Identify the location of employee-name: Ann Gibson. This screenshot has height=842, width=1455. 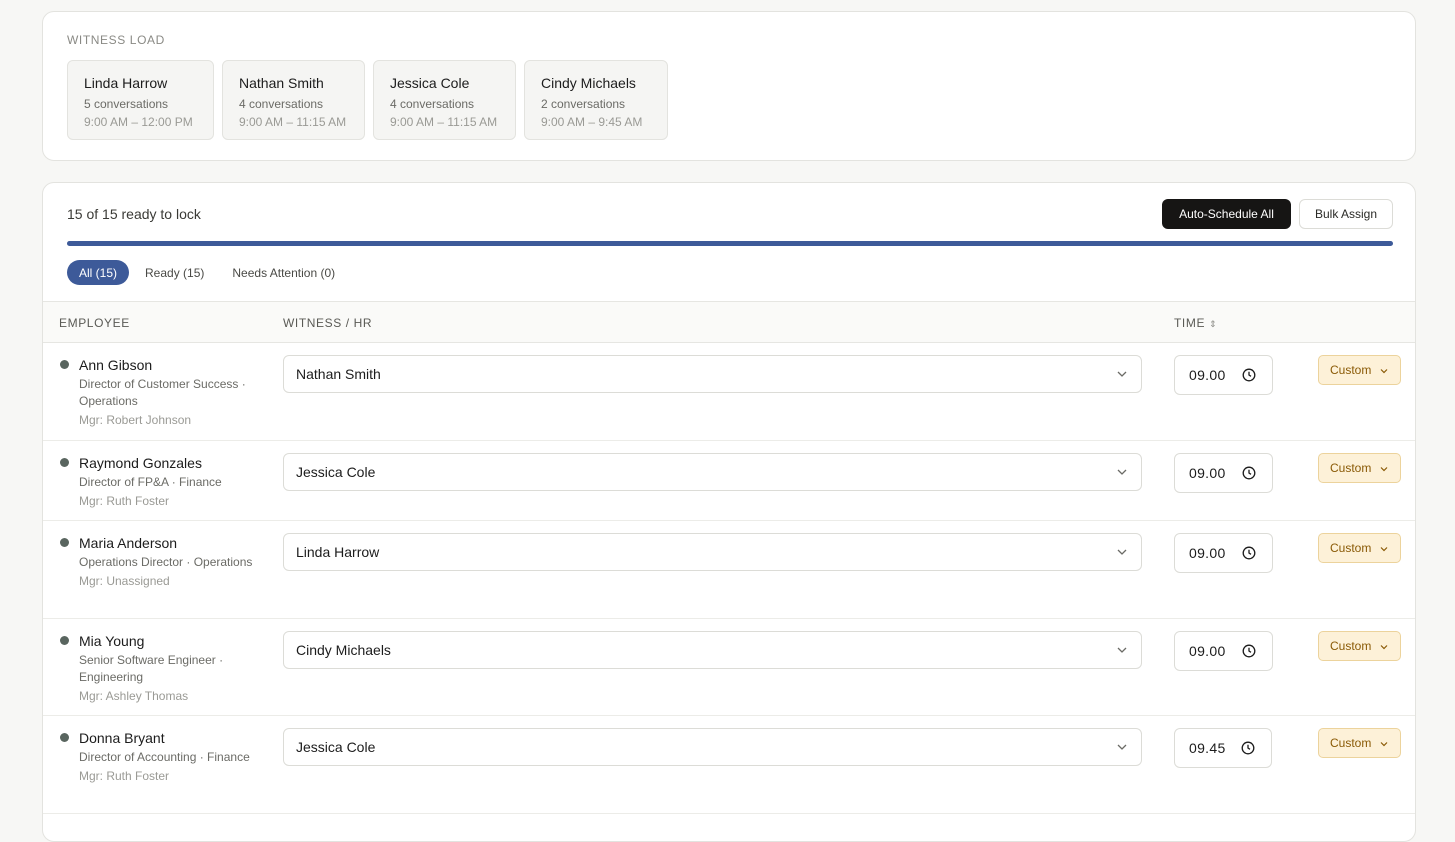
(116, 365).